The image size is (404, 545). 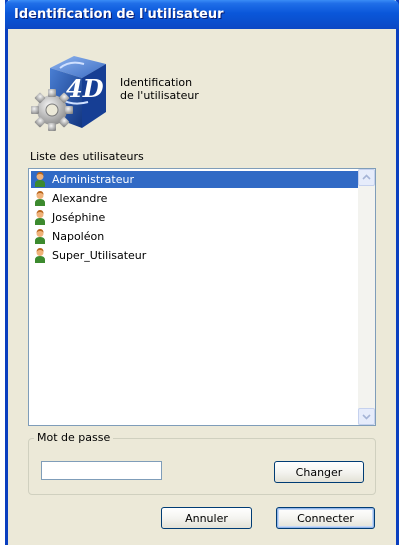 I want to click on svg-text: 4D, so click(x=85, y=88).